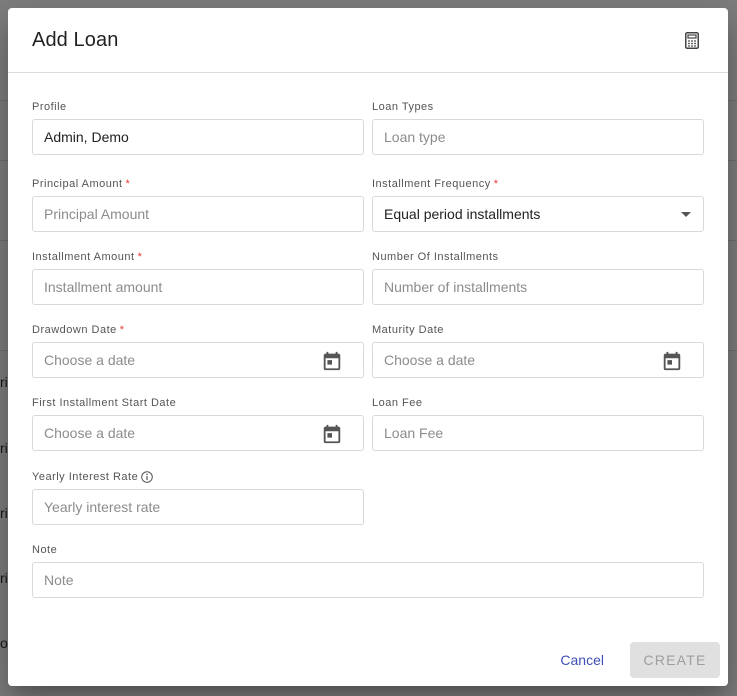  Describe the element at coordinates (49, 107) in the screenshot. I see `profile-label: Profile` at that location.